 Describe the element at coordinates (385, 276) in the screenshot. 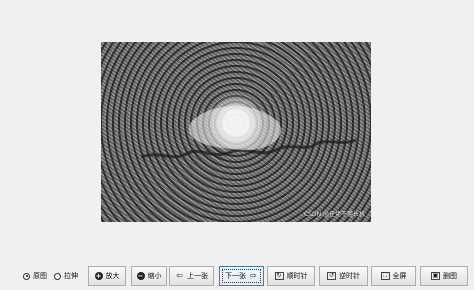

I see `fullscreen-icon: ⛶` at that location.